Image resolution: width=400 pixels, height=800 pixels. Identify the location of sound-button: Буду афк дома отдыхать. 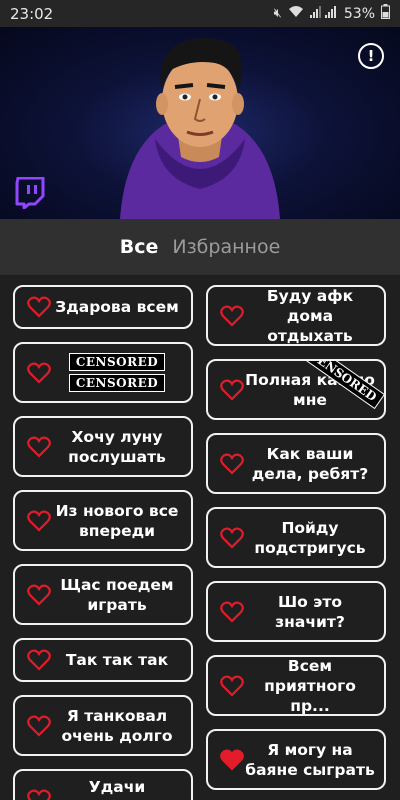
(296, 315).